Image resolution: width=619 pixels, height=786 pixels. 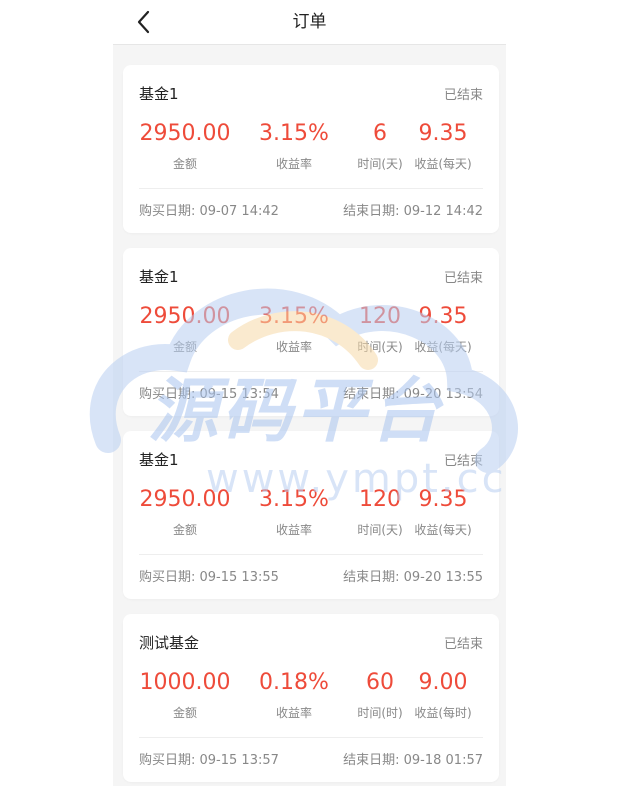 I want to click on stat-rate: 0.18% 收益率, so click(x=294, y=694).